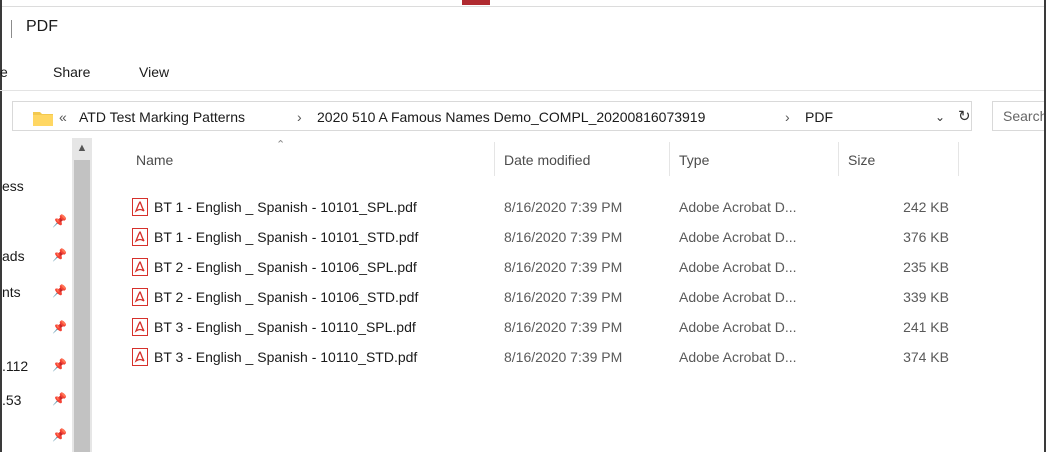 The height and width of the screenshot is (452, 1046). Describe the element at coordinates (4, 72) in the screenshot. I see `tab-home: e` at that location.